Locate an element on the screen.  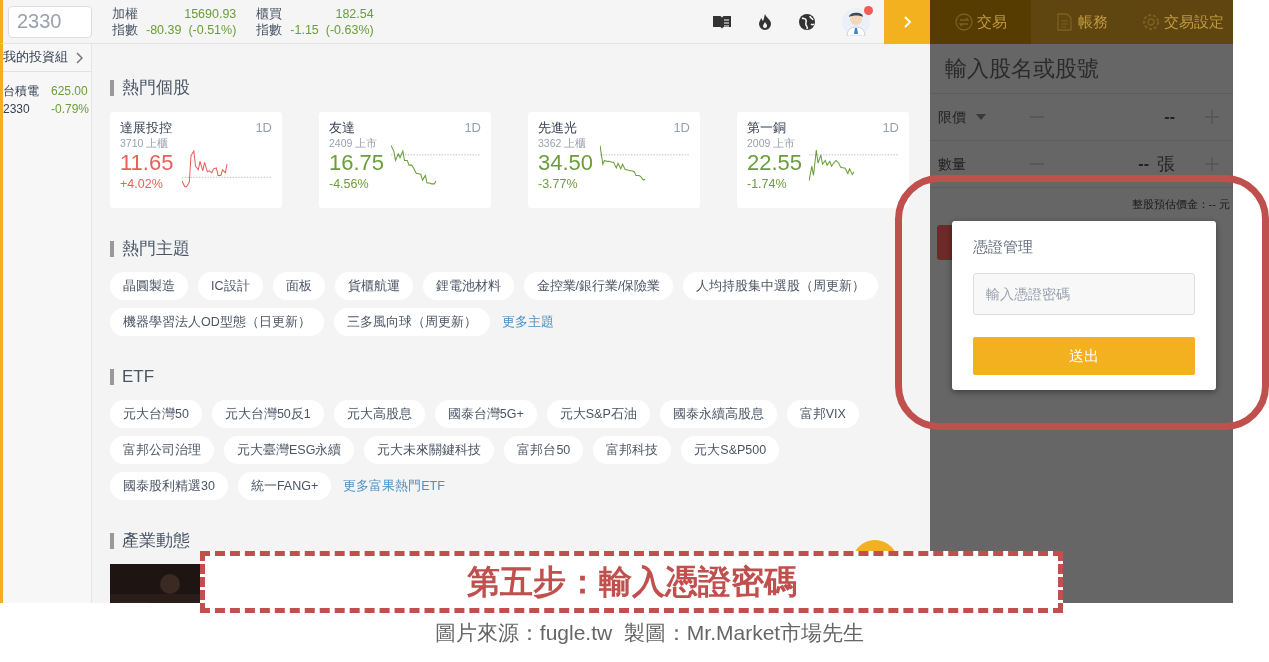
stock-change: -3.77% is located at coordinates (558, 184).